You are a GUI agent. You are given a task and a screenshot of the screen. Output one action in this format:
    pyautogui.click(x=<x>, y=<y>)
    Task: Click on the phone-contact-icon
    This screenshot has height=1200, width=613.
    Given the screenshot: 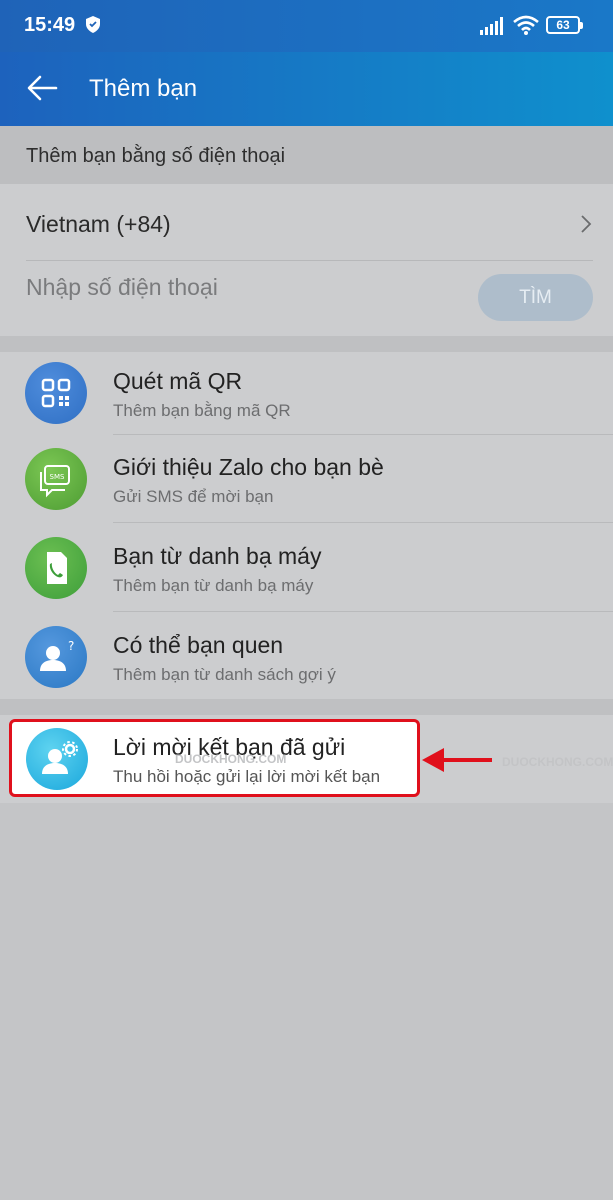 What is the action you would take?
    pyautogui.click(x=56, y=568)
    